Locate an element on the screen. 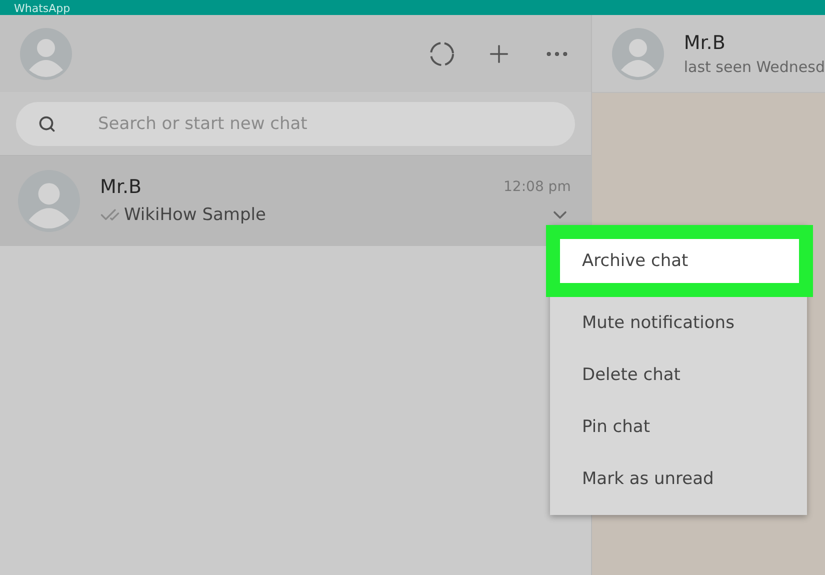  message-preview: WikiHow Sample is located at coordinates (195, 215).